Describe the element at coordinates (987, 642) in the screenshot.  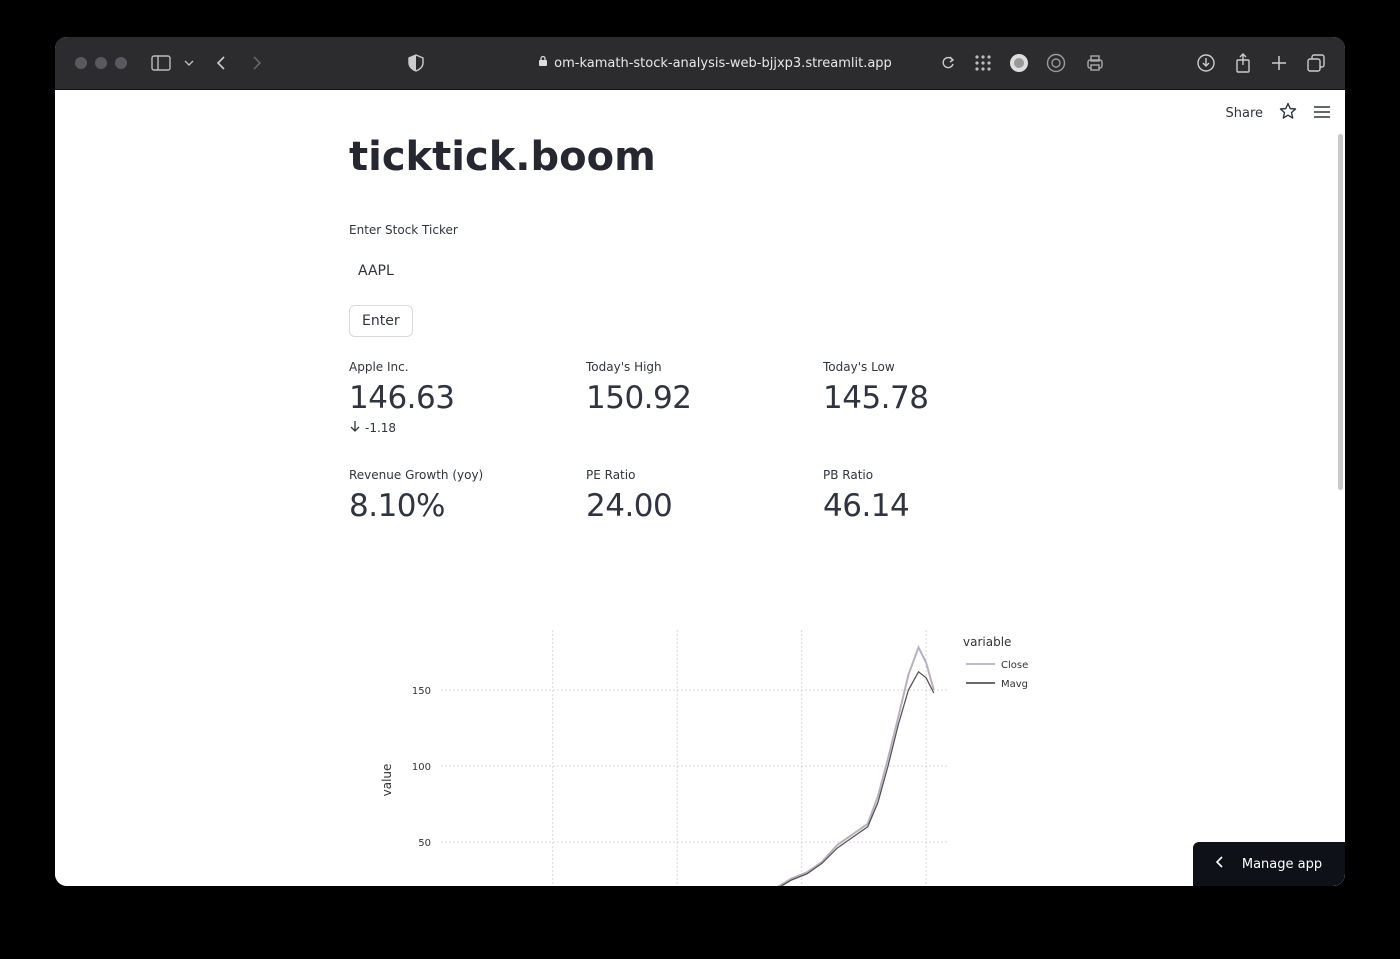
I see `legend-title: variable` at that location.